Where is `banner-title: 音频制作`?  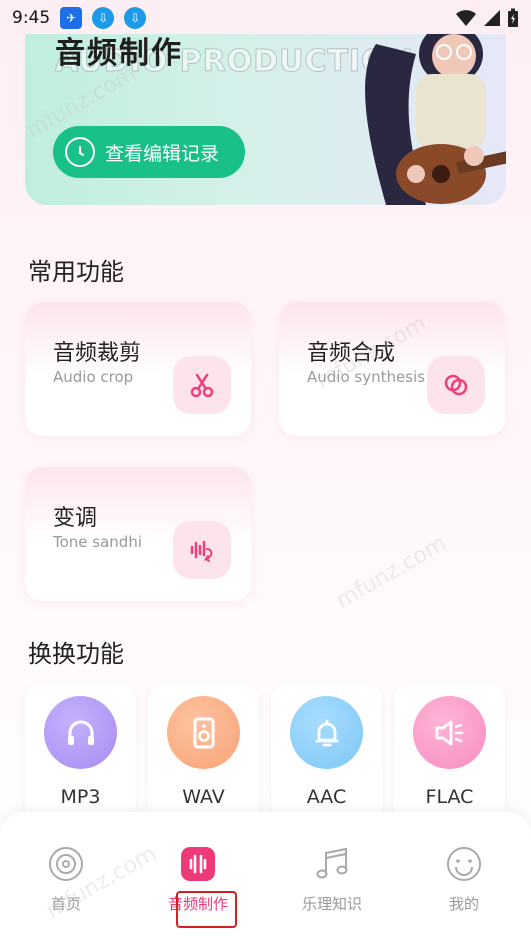 banner-title: 音频制作 is located at coordinates (119, 53).